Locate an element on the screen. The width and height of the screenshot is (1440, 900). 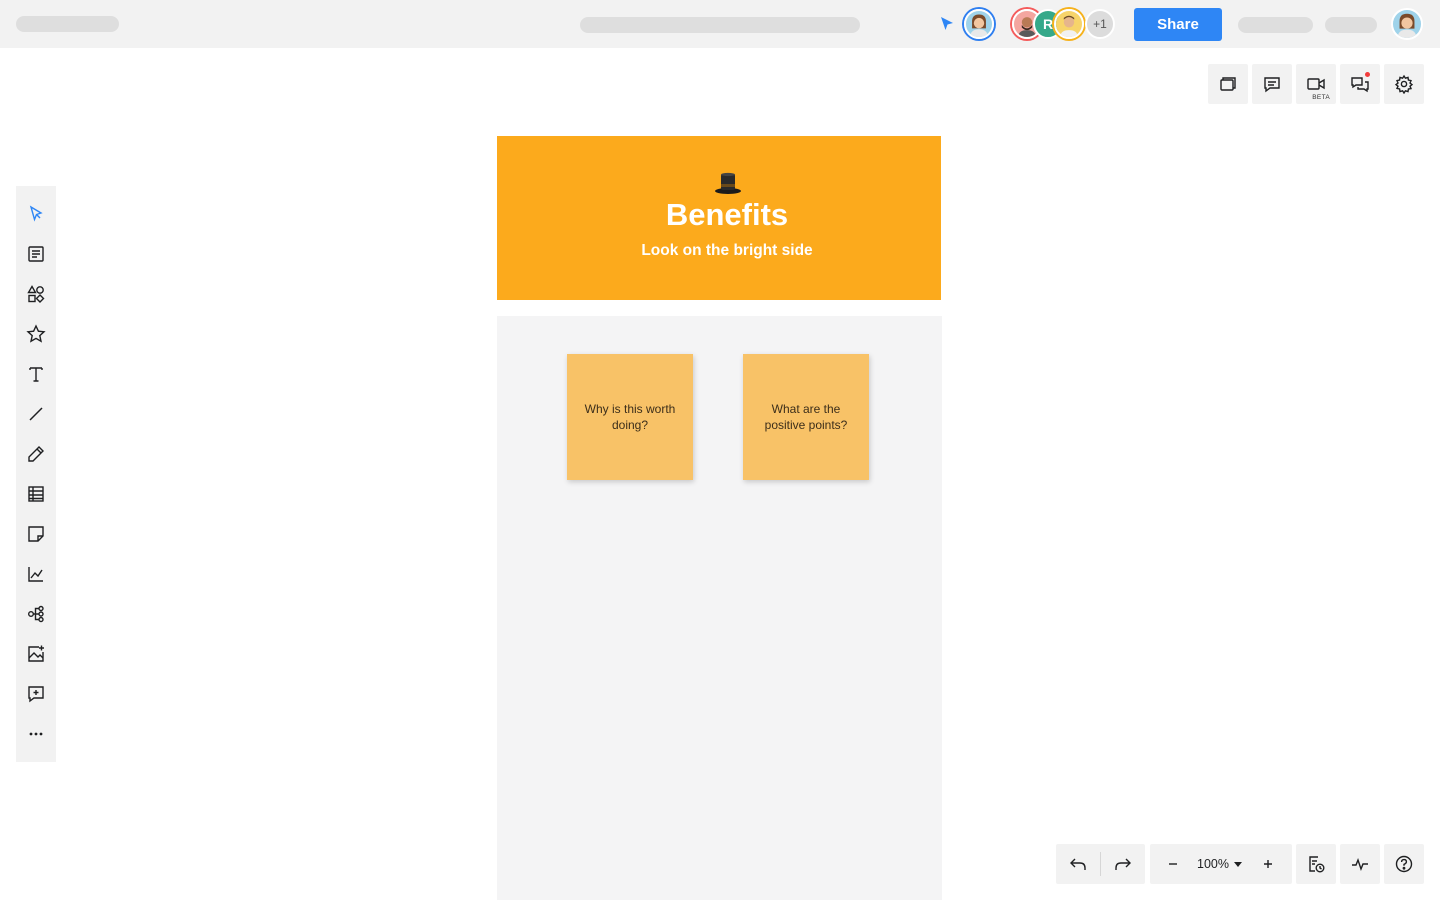
image-icon is located at coordinates (36, 653).